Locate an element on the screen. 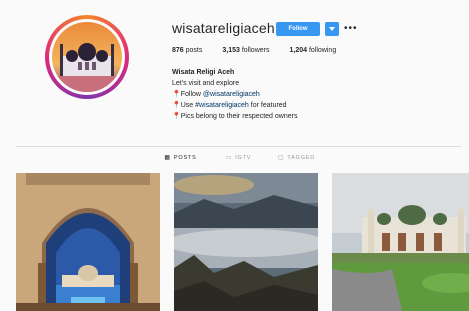 The image size is (469, 311). tab-igtv: ▭ IGTV is located at coordinates (239, 158).